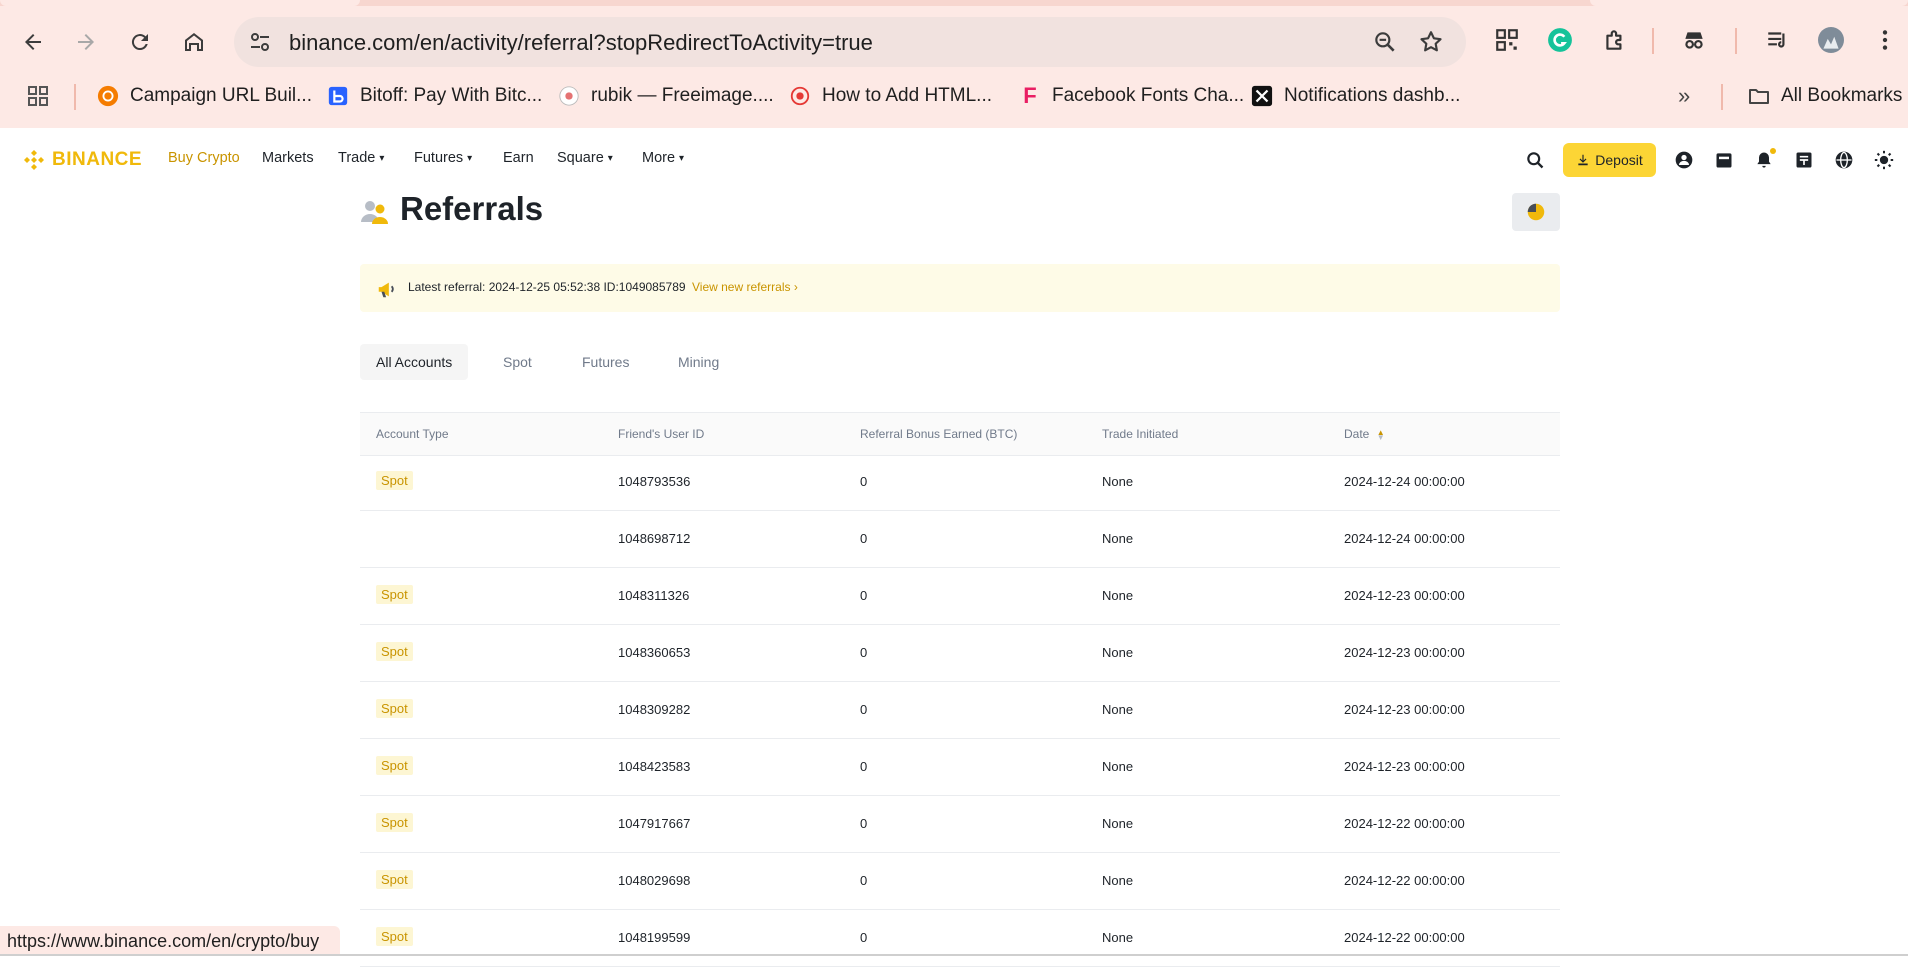 This screenshot has width=1908, height=967. What do you see at coordinates (1684, 96) in the screenshot?
I see `bookmarks-overflow-button: »` at bounding box center [1684, 96].